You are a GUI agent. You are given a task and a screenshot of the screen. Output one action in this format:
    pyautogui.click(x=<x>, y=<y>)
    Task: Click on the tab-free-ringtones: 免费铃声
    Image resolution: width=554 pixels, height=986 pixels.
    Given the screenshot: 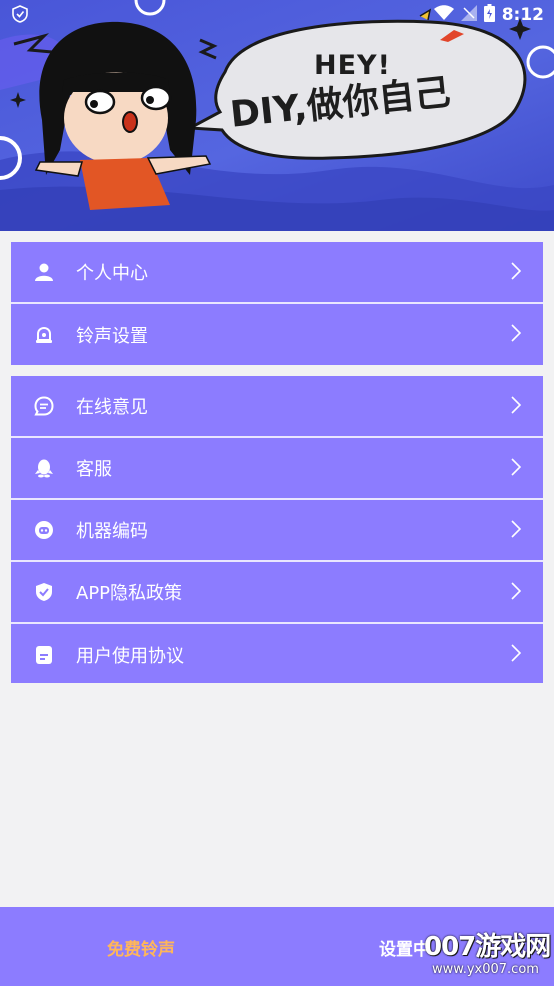 What is the action you would take?
    pyautogui.click(x=141, y=947)
    